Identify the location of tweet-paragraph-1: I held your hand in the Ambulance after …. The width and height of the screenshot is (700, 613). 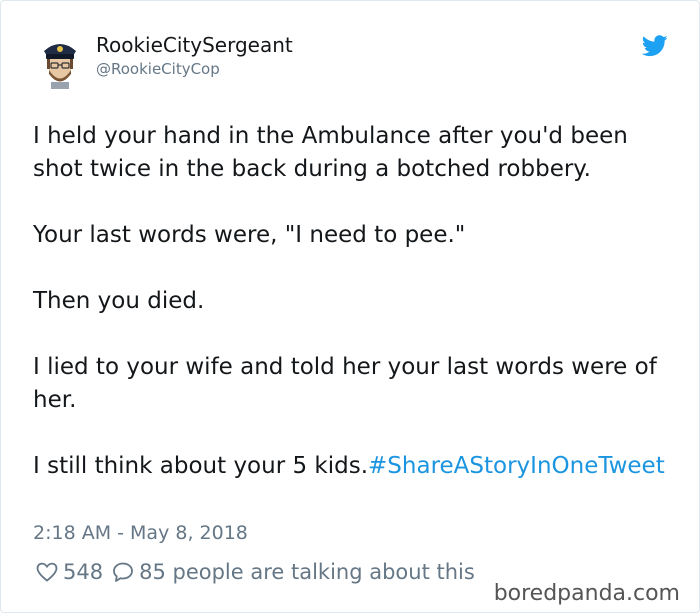
(330, 152).